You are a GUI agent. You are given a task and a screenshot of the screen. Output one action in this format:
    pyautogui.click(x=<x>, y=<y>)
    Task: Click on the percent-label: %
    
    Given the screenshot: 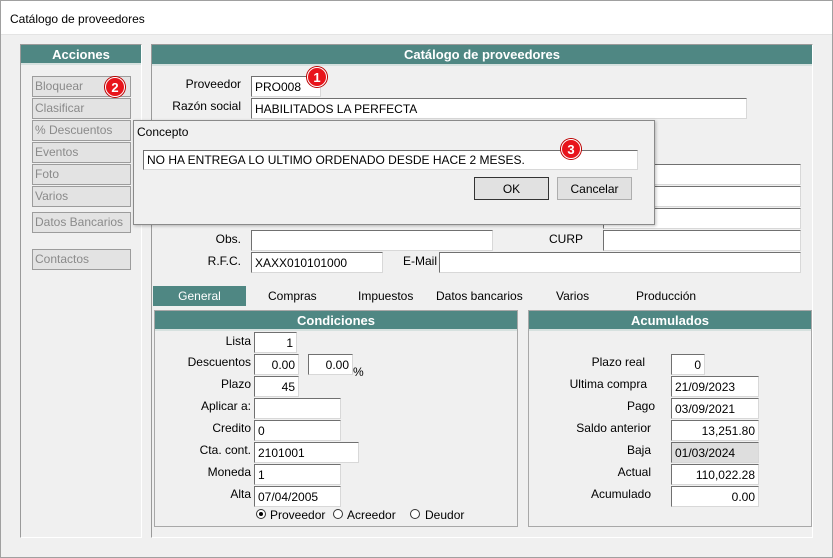 What is the action you would take?
    pyautogui.click(x=358, y=372)
    